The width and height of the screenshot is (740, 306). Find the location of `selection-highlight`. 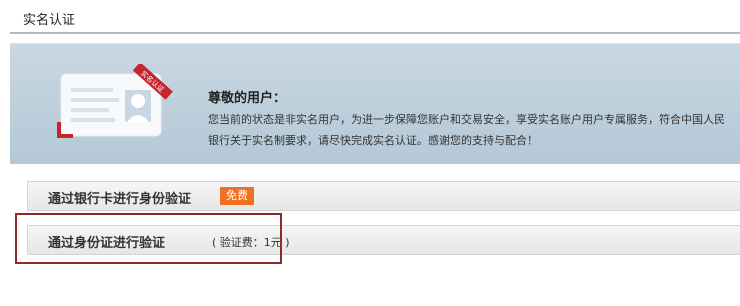

selection-highlight is located at coordinates (148, 238).